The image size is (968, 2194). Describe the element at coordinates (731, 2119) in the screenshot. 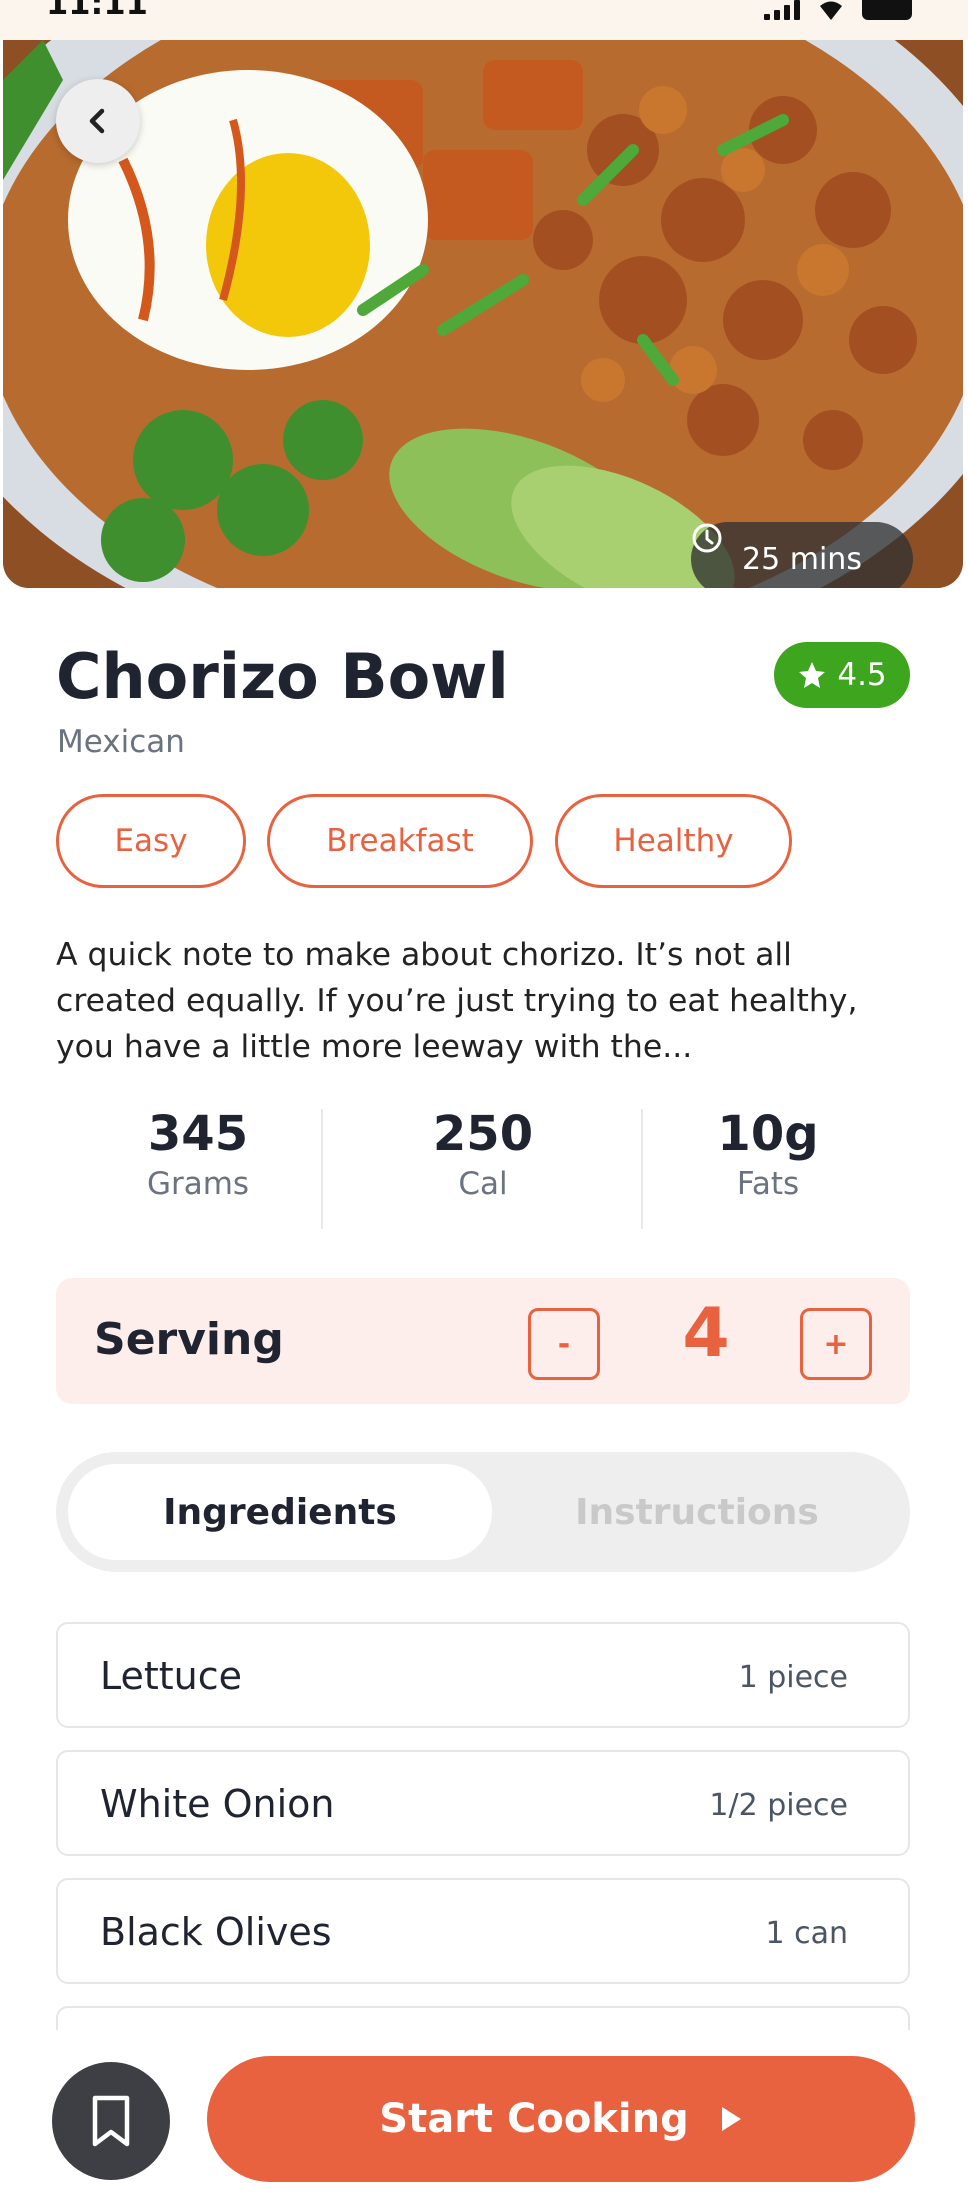

I see `play-icon` at that location.